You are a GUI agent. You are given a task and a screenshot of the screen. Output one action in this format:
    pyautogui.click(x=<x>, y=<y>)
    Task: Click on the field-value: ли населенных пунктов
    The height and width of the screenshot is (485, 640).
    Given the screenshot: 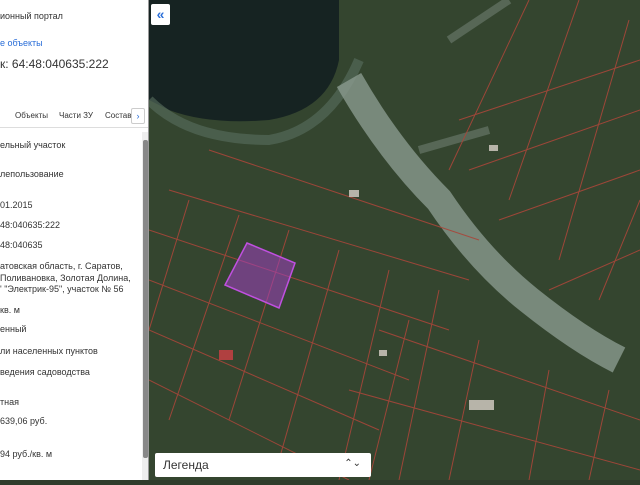 What is the action you would take?
    pyautogui.click(x=49, y=351)
    